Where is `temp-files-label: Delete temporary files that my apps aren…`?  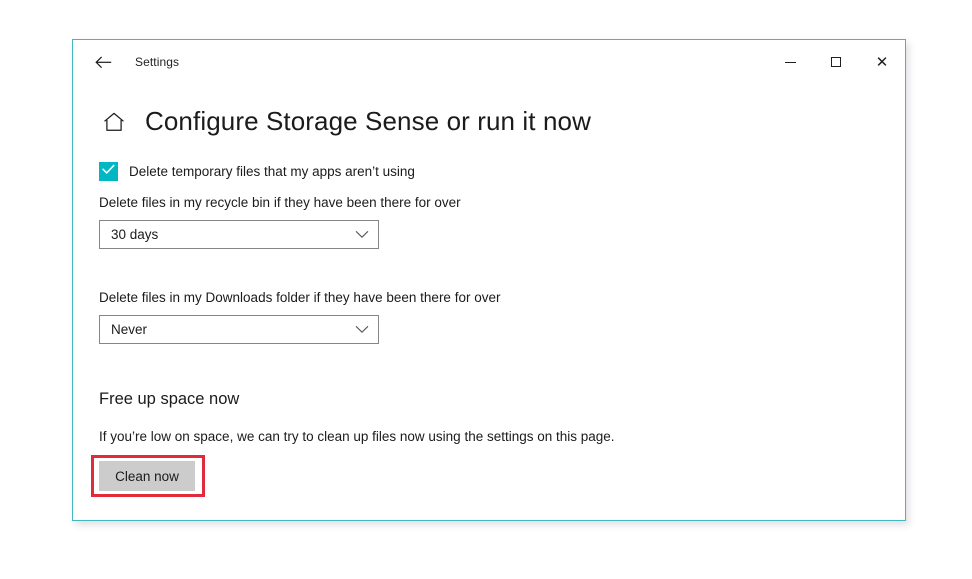 temp-files-label: Delete temporary files that my apps aren… is located at coordinates (272, 171).